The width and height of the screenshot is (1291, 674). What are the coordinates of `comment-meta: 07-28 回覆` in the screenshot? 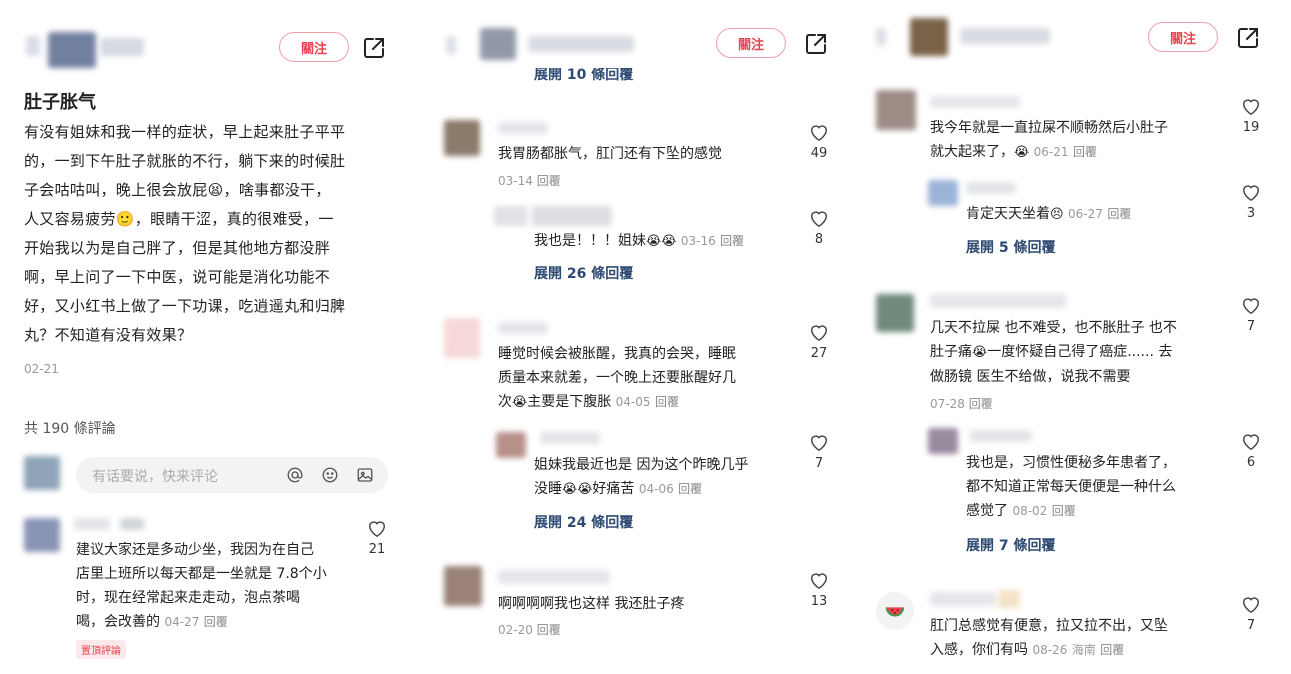 It's located at (961, 404).